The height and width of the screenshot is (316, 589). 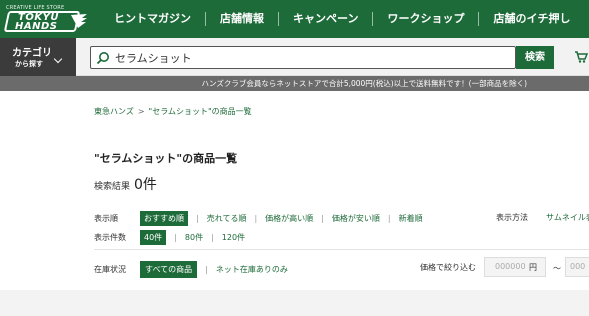 What do you see at coordinates (325, 19) in the screenshot?
I see `nav-campaign: キャンペーン` at bounding box center [325, 19].